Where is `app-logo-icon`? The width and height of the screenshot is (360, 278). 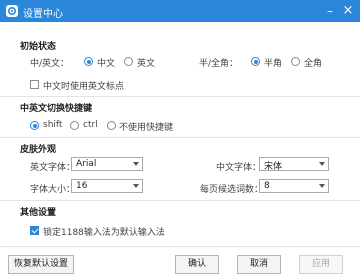 app-logo-icon is located at coordinates (12, 11).